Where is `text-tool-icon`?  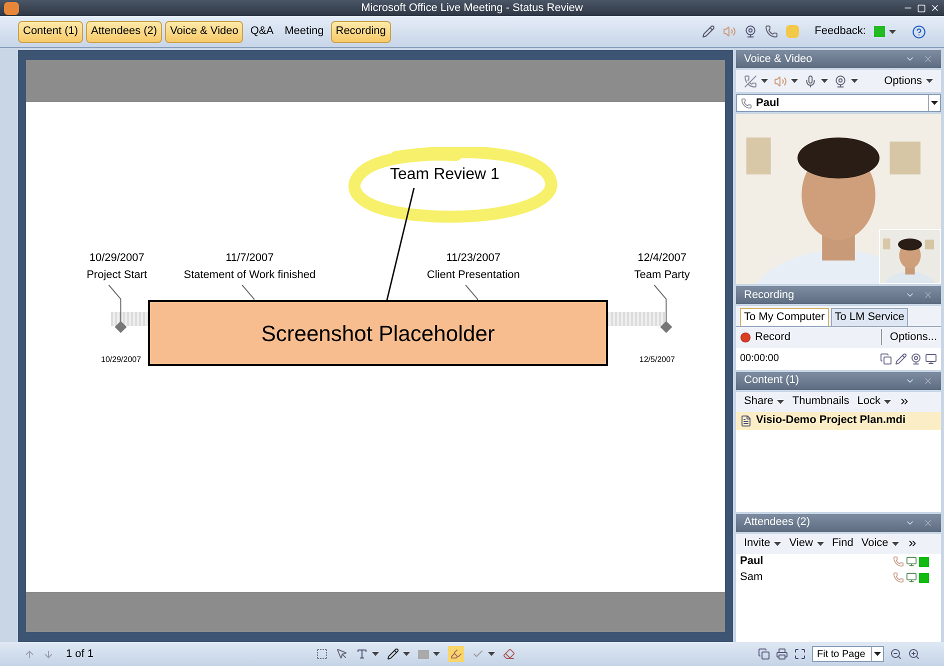 text-tool-icon is located at coordinates (362, 654).